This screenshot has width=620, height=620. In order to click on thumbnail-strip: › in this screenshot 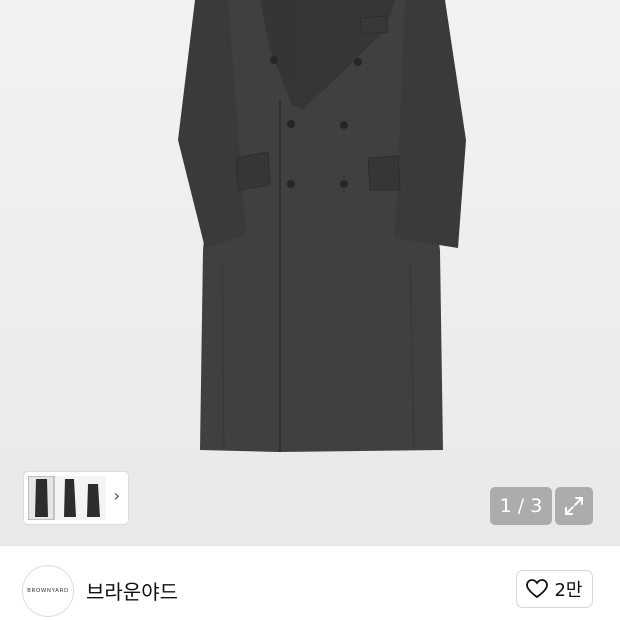, I will do `click(76, 498)`.